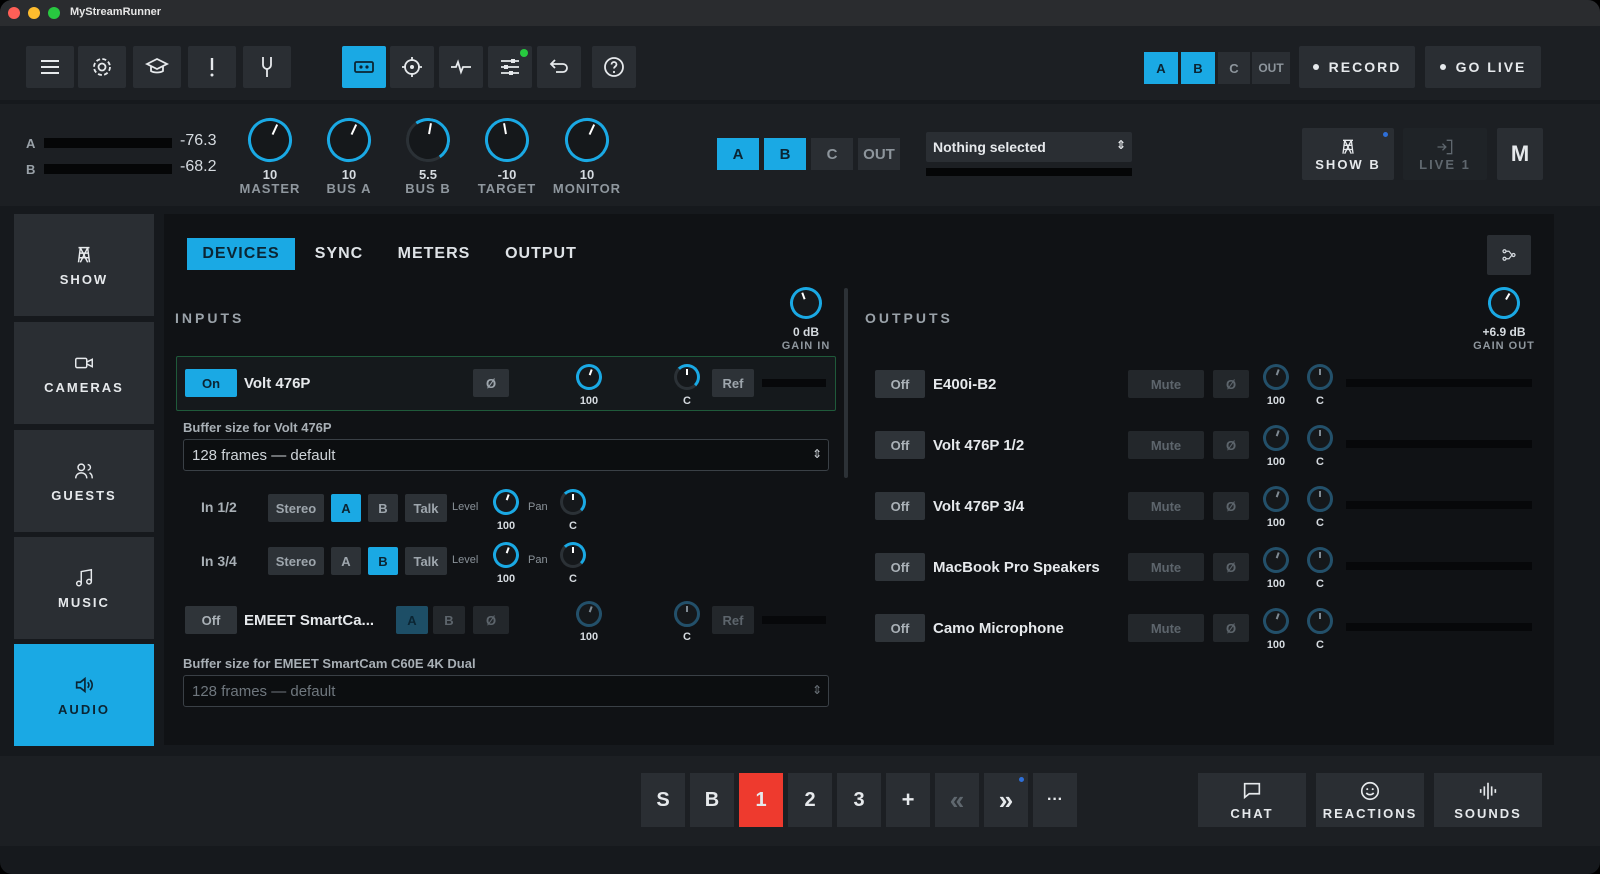  Describe the element at coordinates (1488, 800) in the screenshot. I see `sounds-button: SOUNDS` at that location.